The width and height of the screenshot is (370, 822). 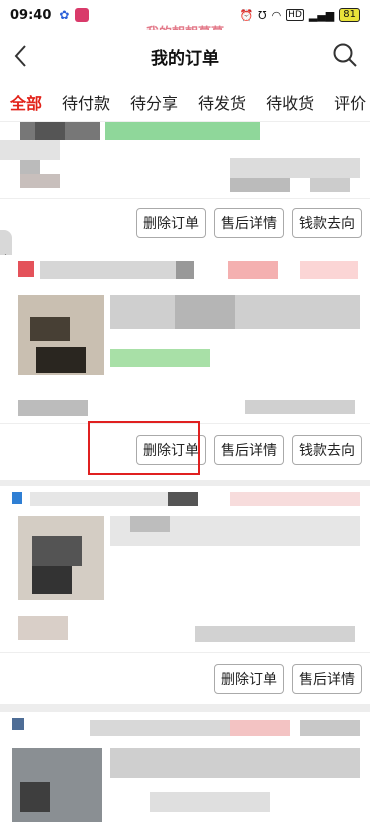 I want to click on signal-icon: ▂▄▆, so click(x=321, y=15).